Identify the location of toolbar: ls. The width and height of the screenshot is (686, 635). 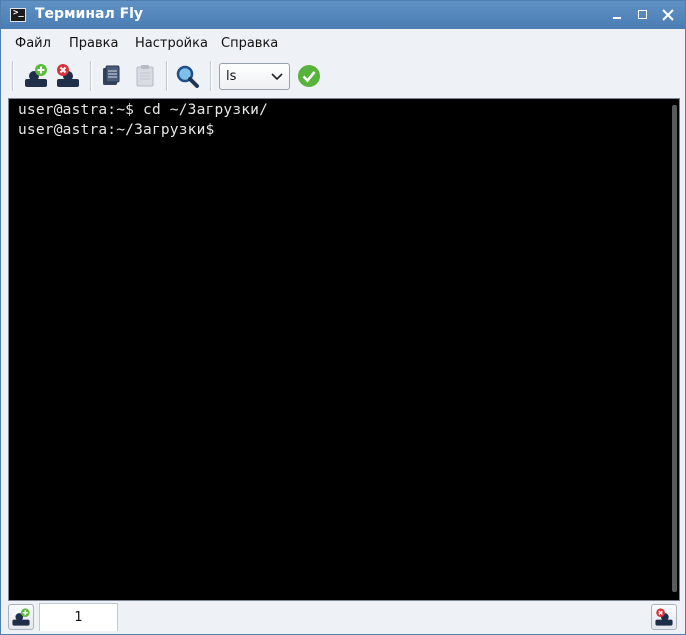
(343, 77).